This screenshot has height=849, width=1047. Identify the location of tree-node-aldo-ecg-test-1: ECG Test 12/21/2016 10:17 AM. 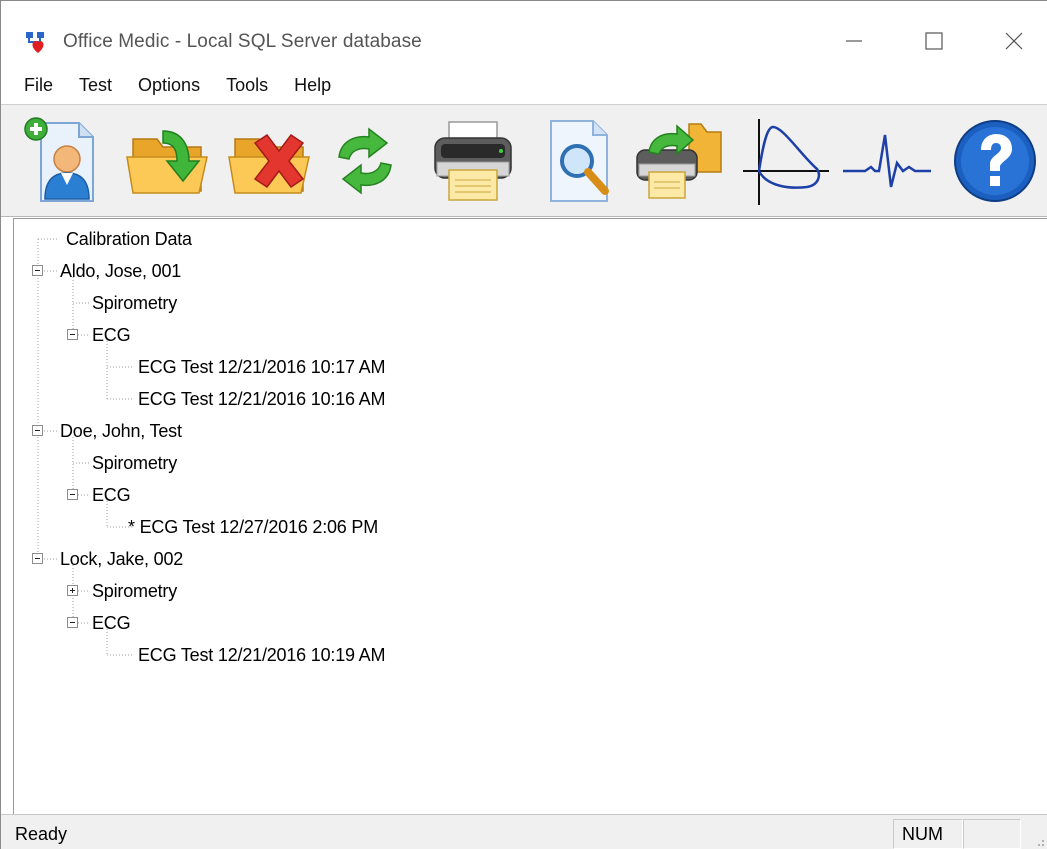
(261, 367).